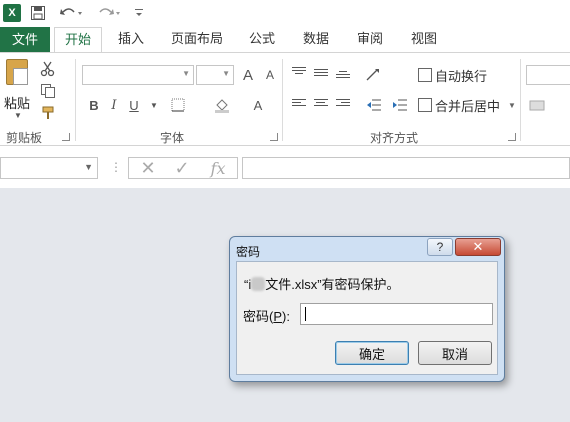 Image resolution: width=570 pixels, height=422 pixels. What do you see at coordinates (343, 77) in the screenshot?
I see `align-bottom-icon` at bounding box center [343, 77].